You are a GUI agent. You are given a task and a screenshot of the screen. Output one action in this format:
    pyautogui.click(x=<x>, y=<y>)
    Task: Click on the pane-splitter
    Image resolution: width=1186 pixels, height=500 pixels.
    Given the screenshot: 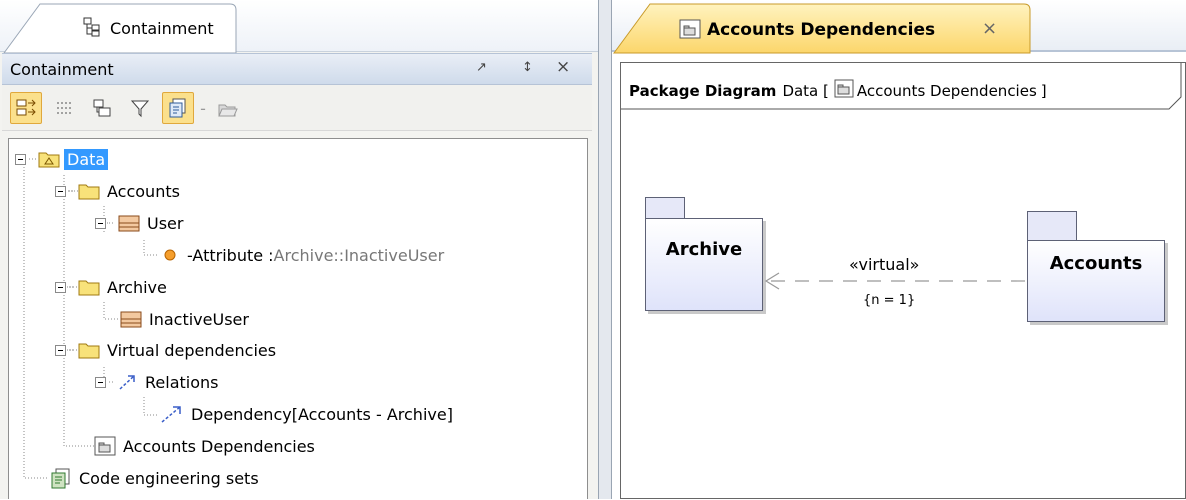 What is the action you would take?
    pyautogui.click(x=605, y=249)
    